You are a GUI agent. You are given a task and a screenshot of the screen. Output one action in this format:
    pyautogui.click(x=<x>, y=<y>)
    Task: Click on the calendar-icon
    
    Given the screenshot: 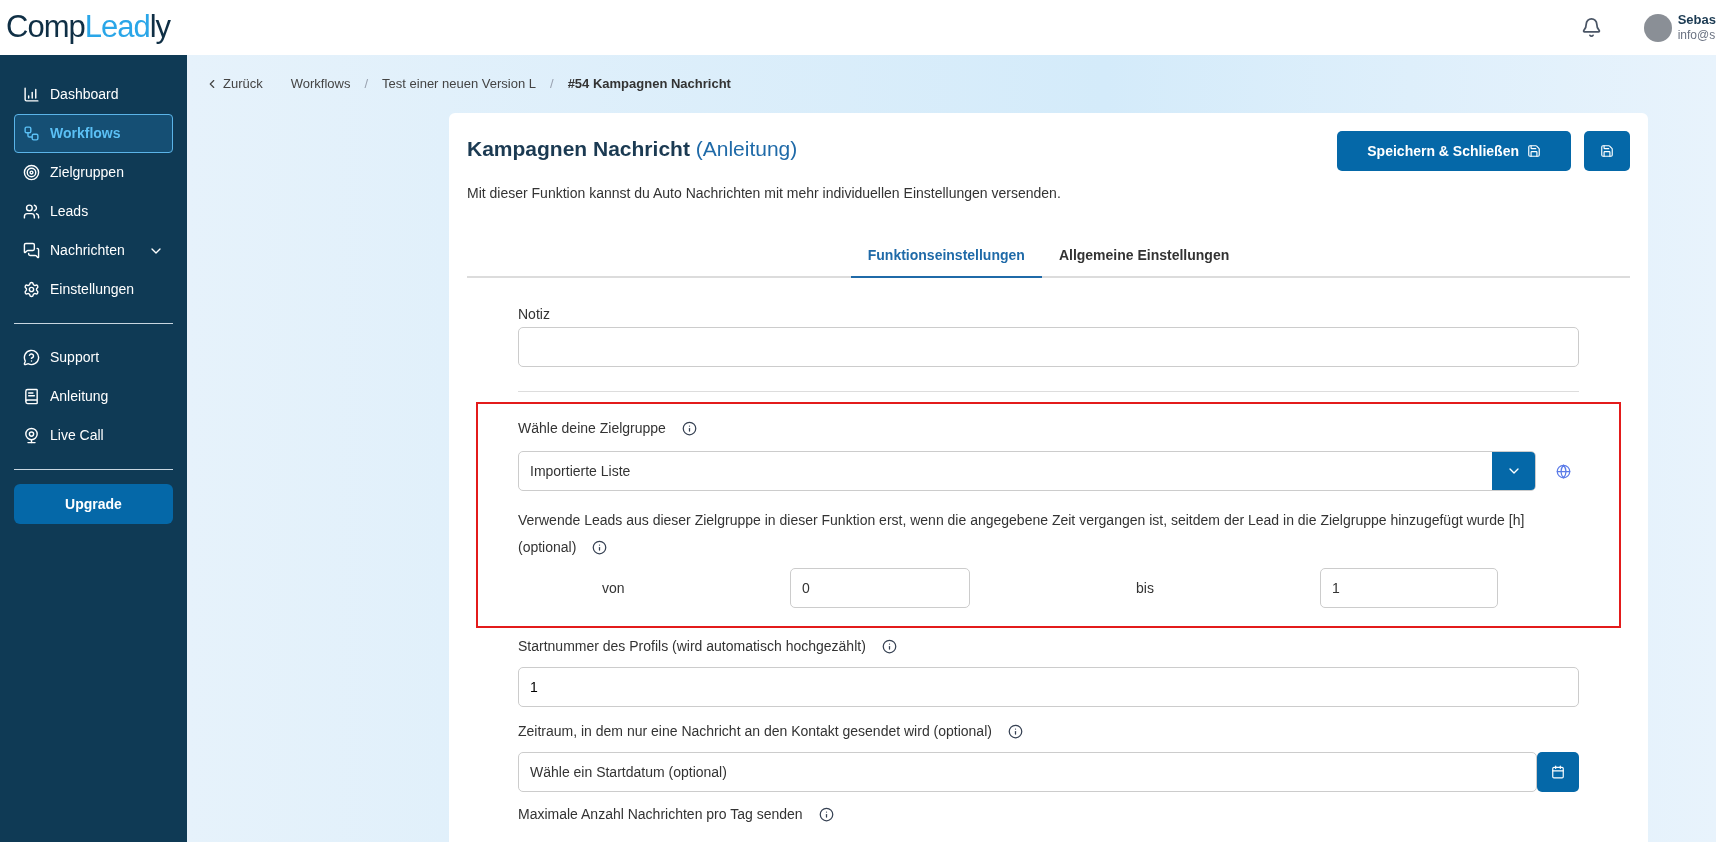 What is the action you would take?
    pyautogui.click(x=1558, y=772)
    